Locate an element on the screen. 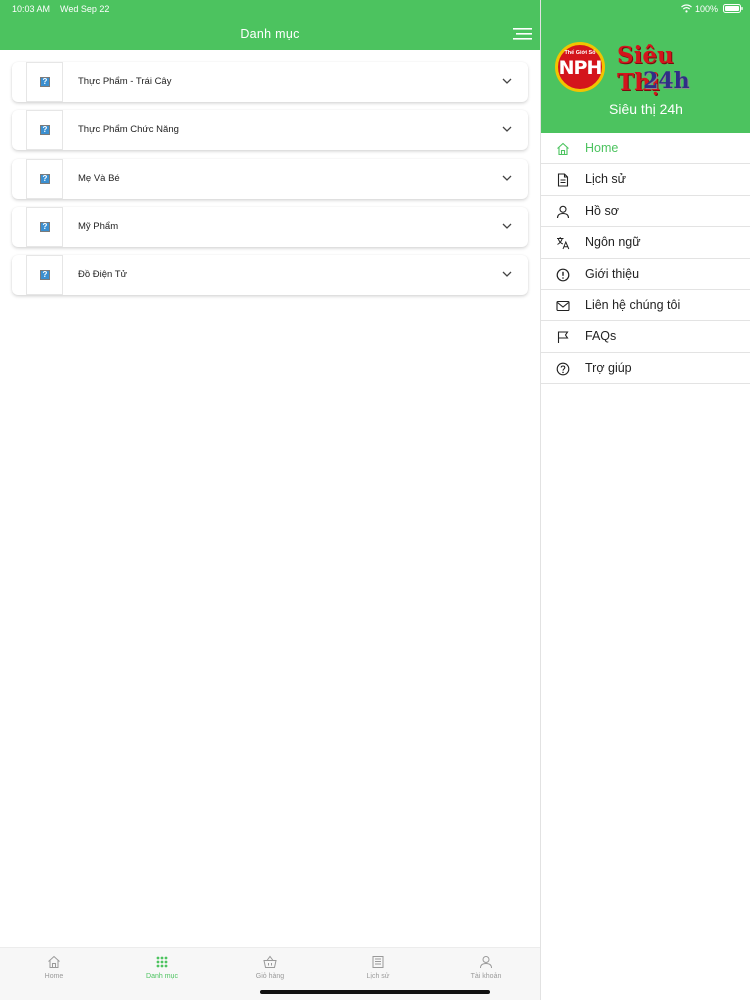 This screenshot has width=750, height=1000. menu-item-label: Trợ giúp is located at coordinates (608, 367).